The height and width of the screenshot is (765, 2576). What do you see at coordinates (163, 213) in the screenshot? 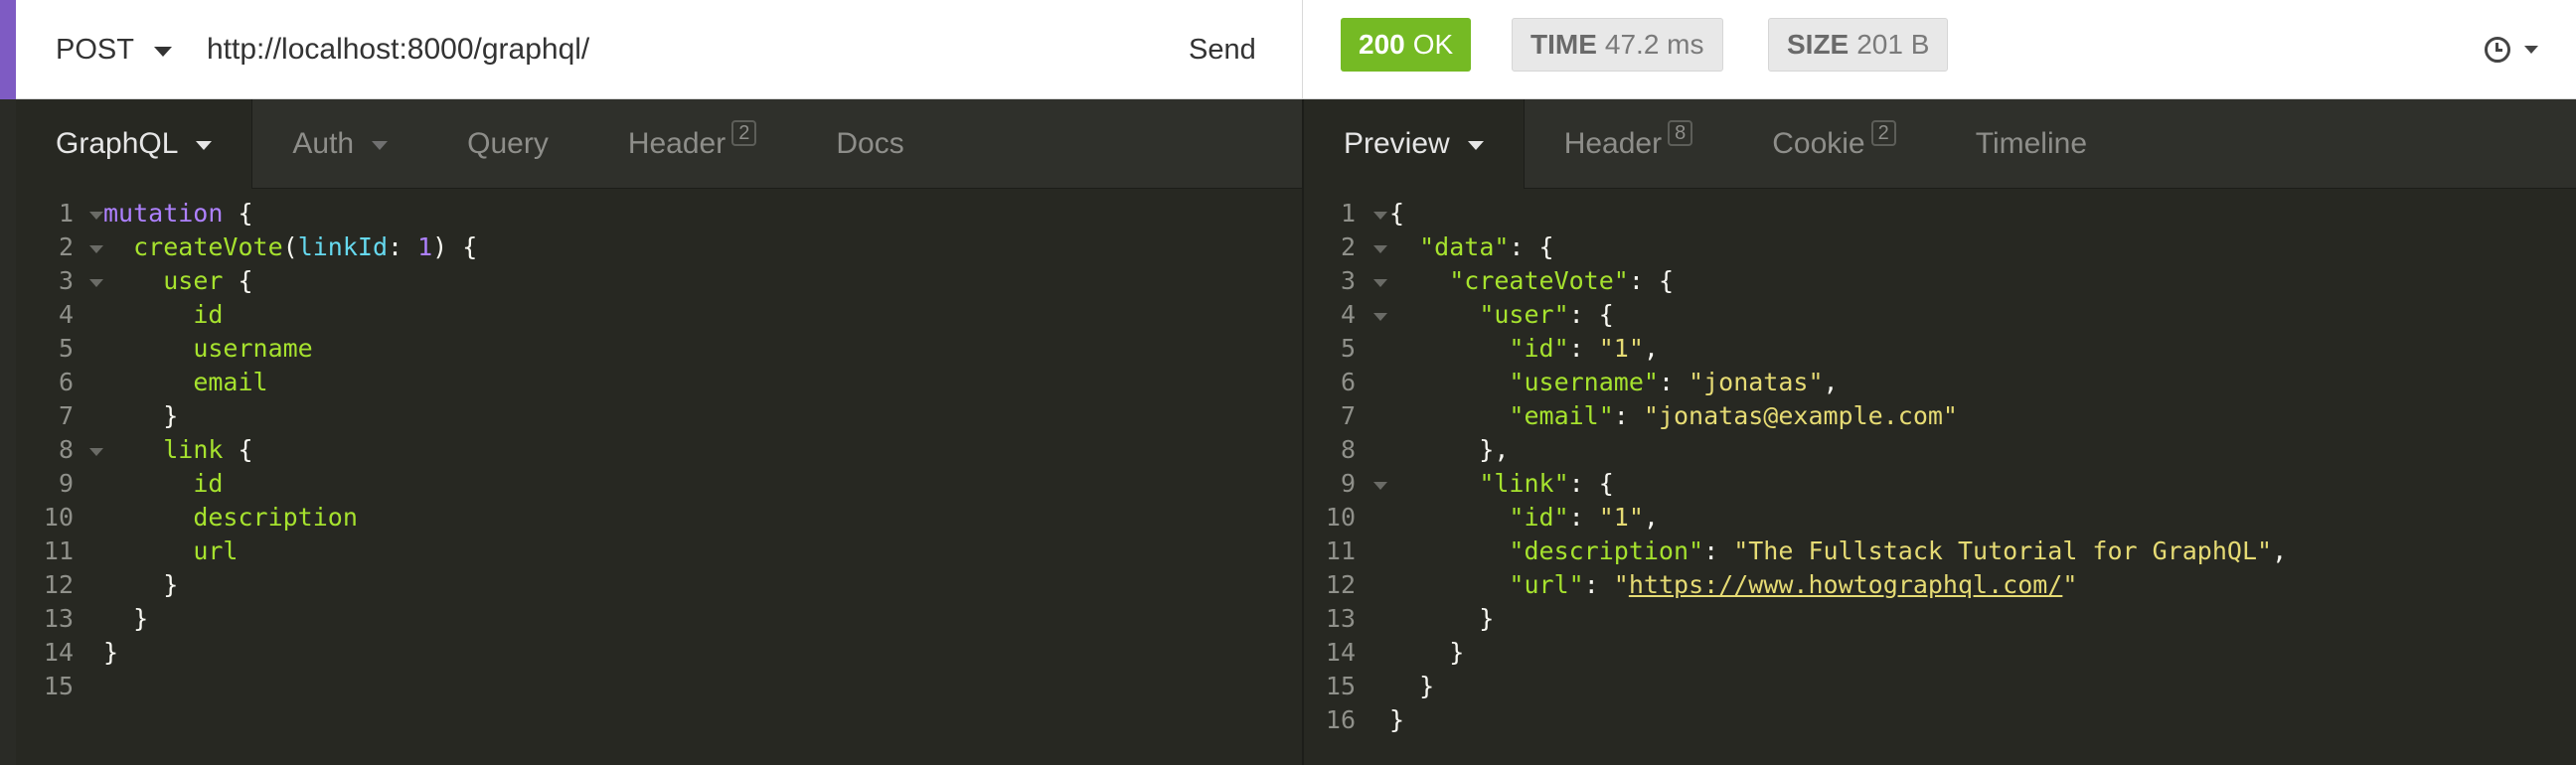
I see `code-token: mutation` at bounding box center [163, 213].